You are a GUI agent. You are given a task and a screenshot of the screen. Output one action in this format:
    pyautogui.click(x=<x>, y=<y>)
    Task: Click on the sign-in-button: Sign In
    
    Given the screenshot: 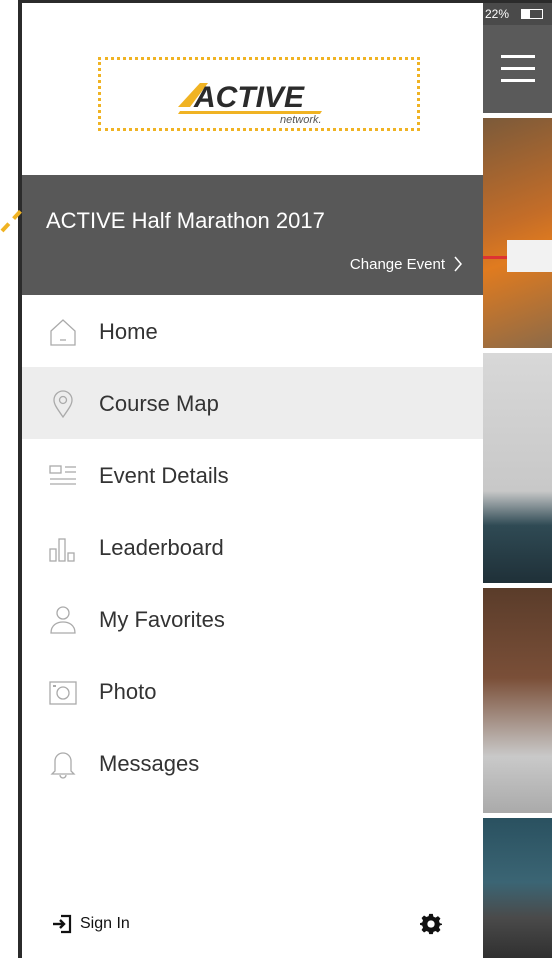 What is the action you would take?
    pyautogui.click(x=91, y=924)
    